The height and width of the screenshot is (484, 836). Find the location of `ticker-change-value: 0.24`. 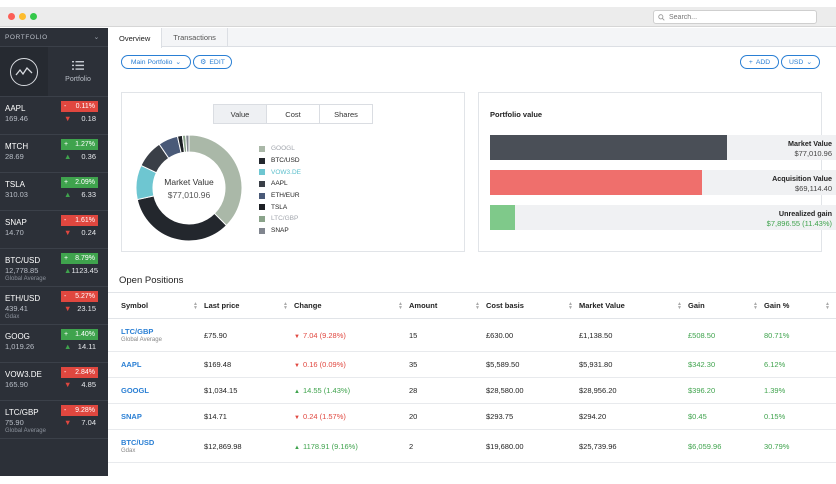

ticker-change-value: 0.24 is located at coordinates (88, 232).